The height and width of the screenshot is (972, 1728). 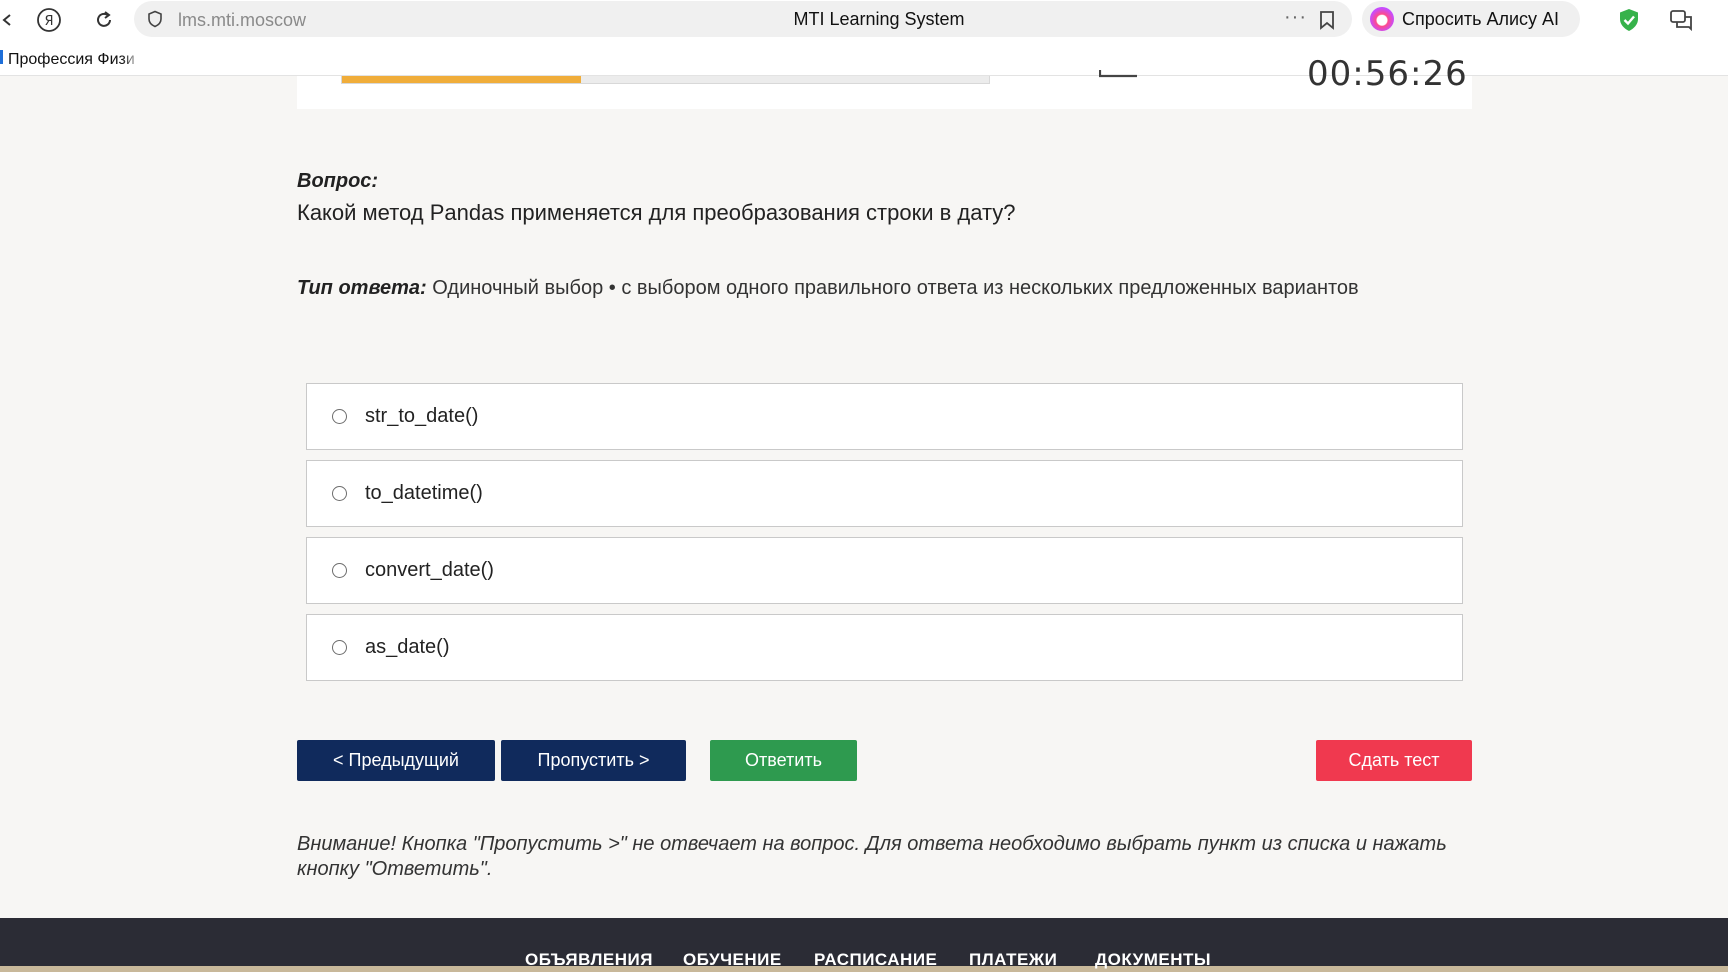 What do you see at coordinates (589, 960) in the screenshot?
I see `footer-nav-announcements: ОБЪЯВЛЕНИЯ` at bounding box center [589, 960].